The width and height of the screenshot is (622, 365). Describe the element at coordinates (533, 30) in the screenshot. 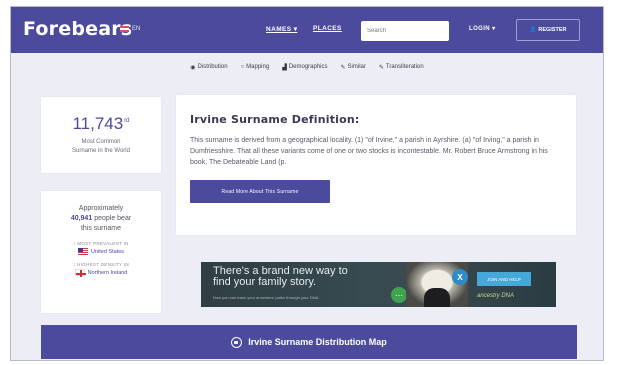

I see `user-plus-icon: 👤` at that location.